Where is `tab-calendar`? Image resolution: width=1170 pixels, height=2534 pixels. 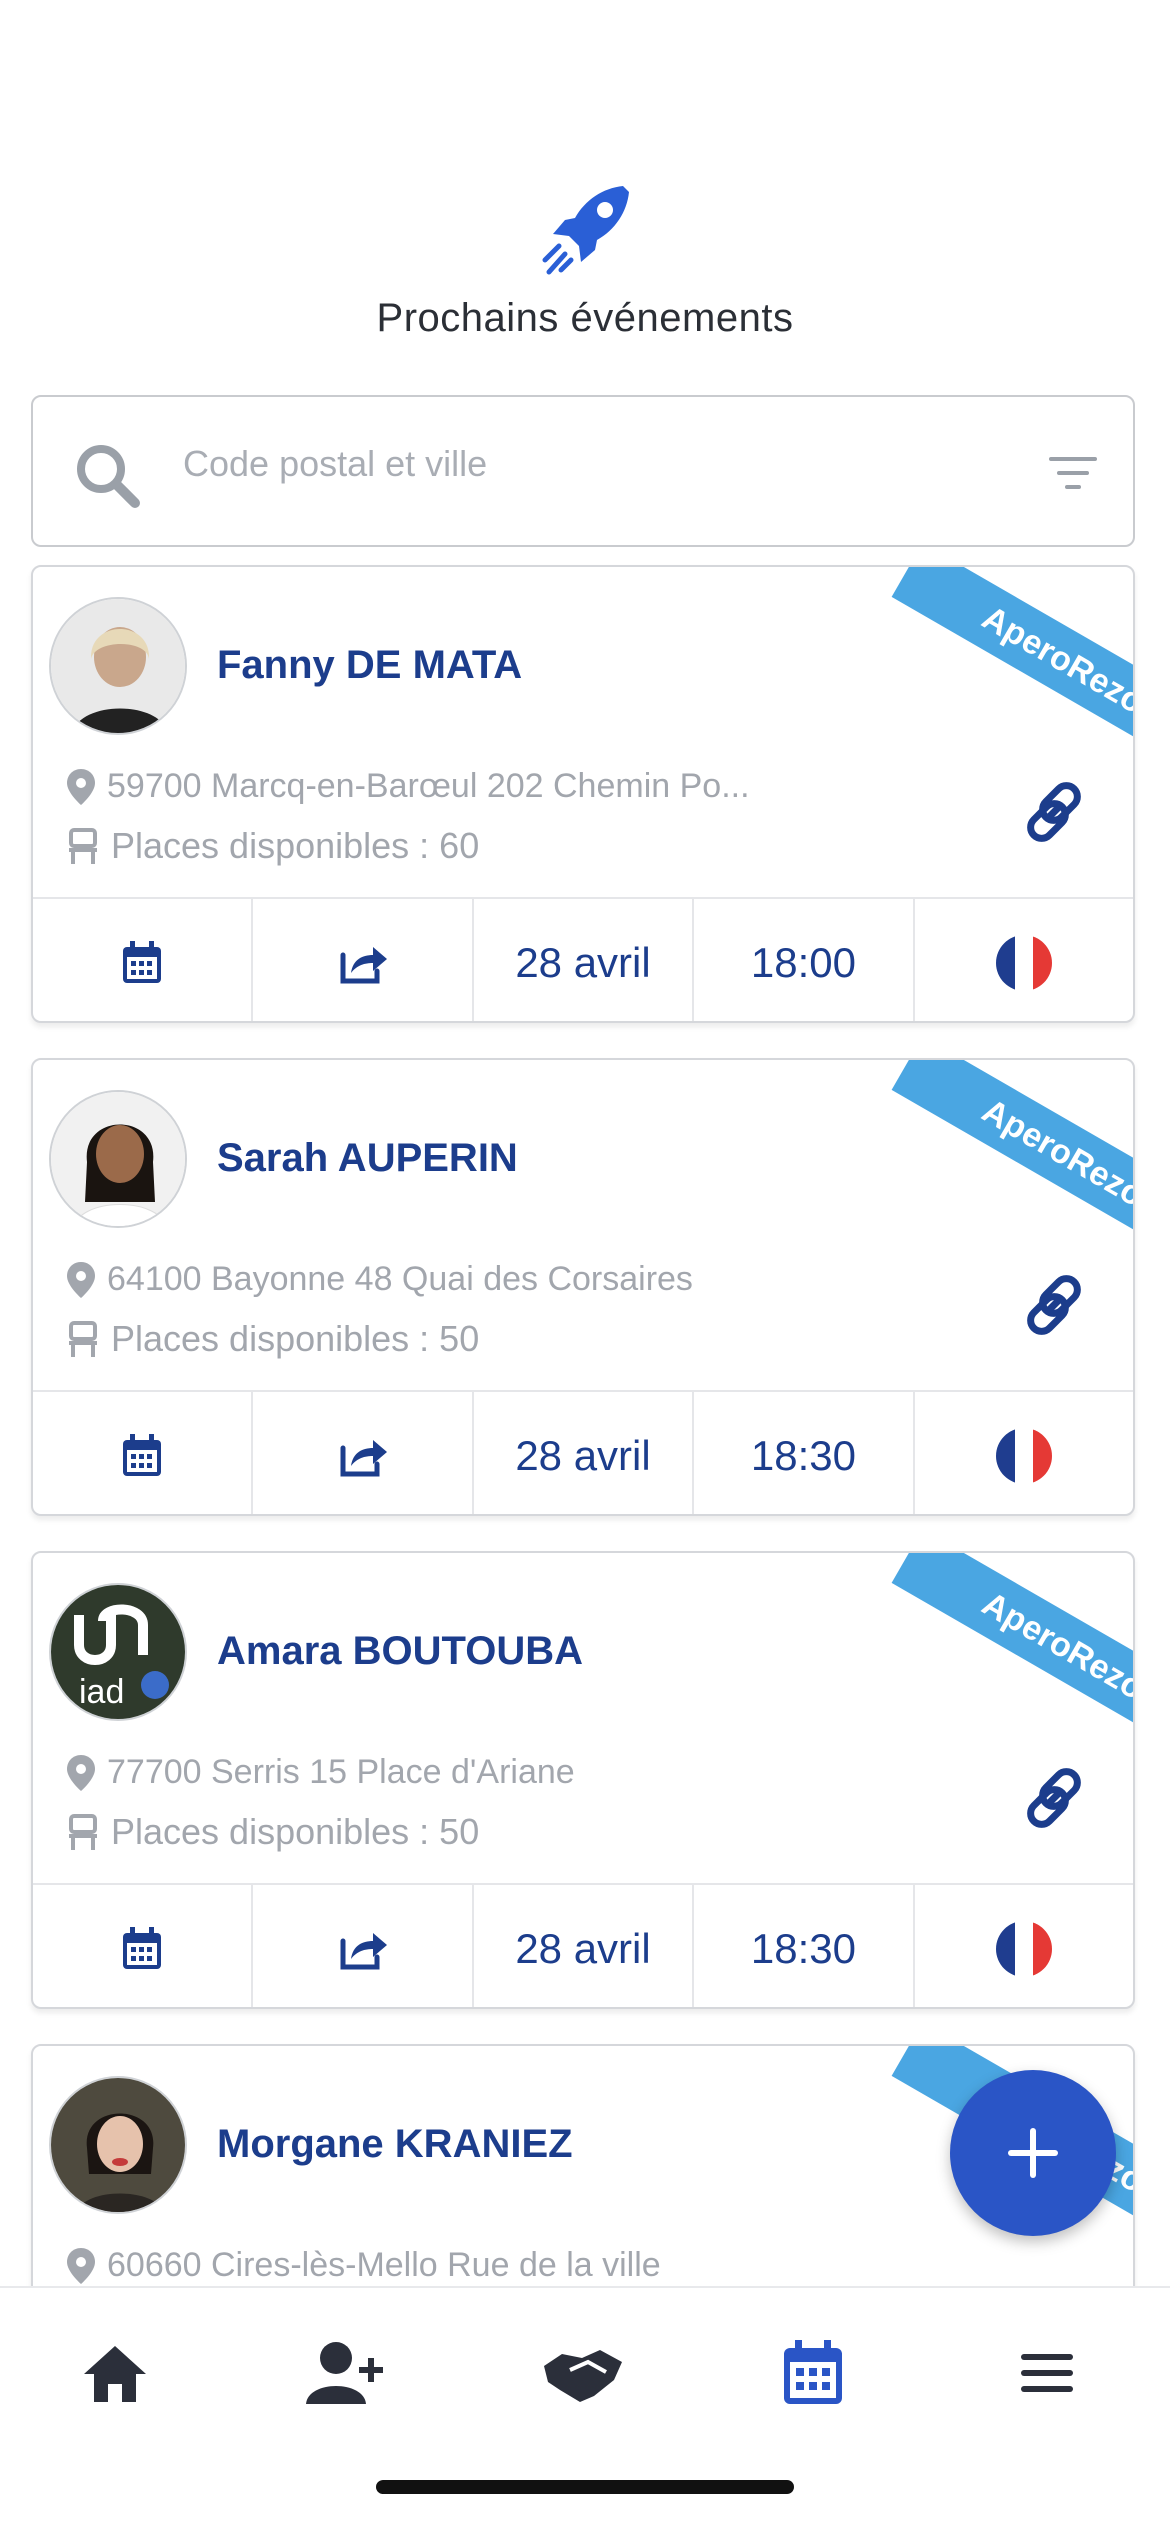 tab-calendar is located at coordinates (813, 2373).